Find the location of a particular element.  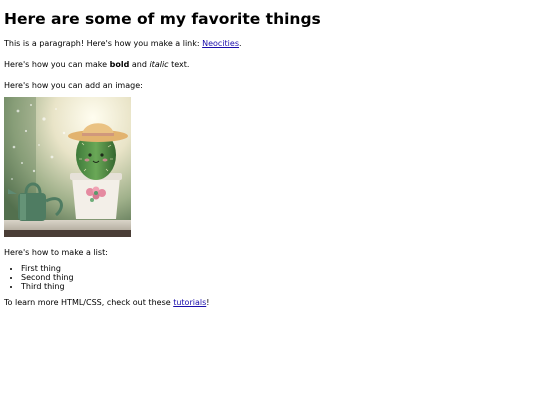

page-title: Here are some of my favorite things is located at coordinates (162, 19).